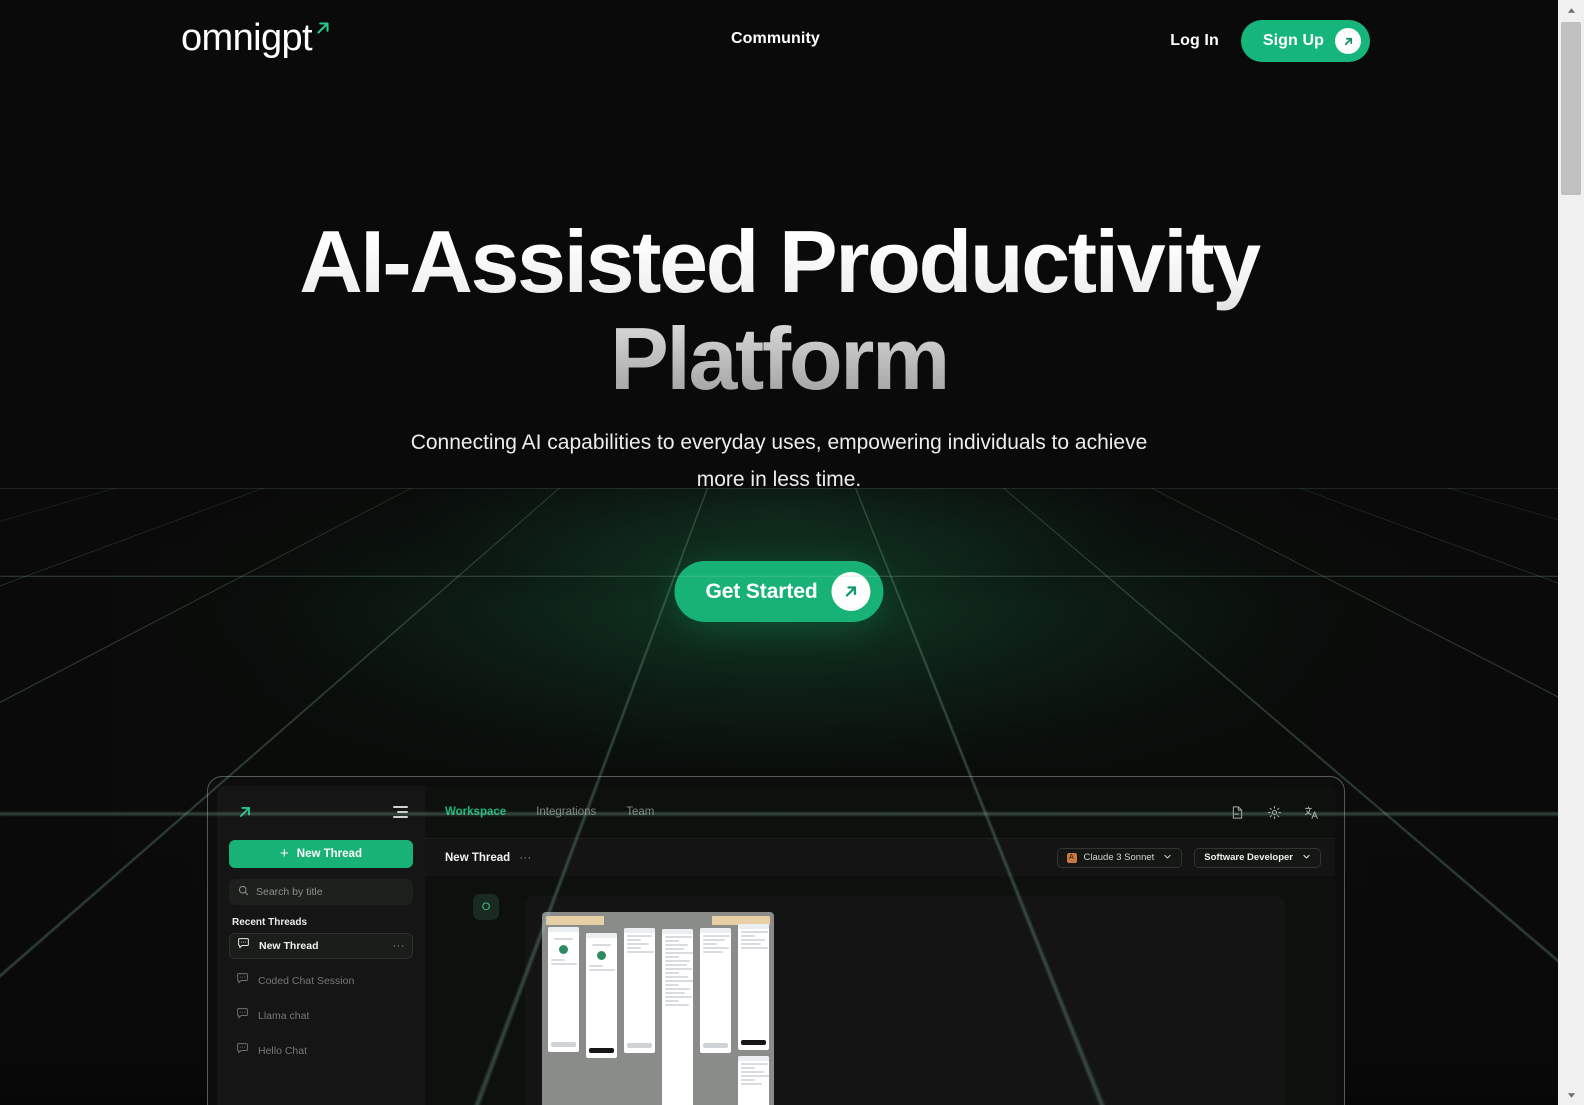 The height and width of the screenshot is (1105, 1584). Describe the element at coordinates (1293, 40) in the screenshot. I see `signup-label: Sign Up` at that location.